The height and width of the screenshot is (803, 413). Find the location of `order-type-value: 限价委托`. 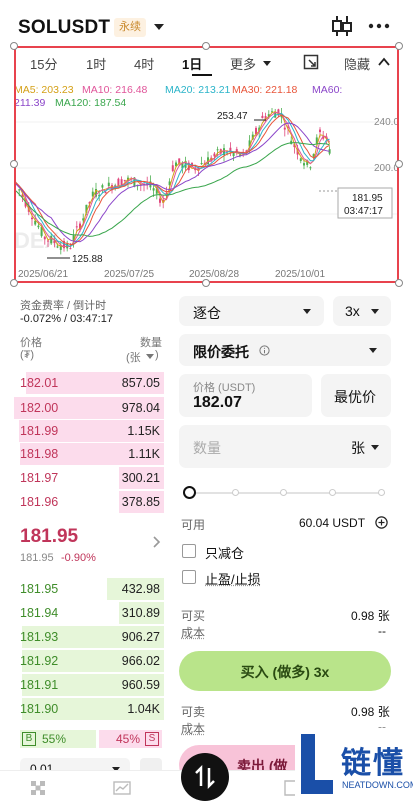

order-type-value: 限价委托 is located at coordinates (221, 352).